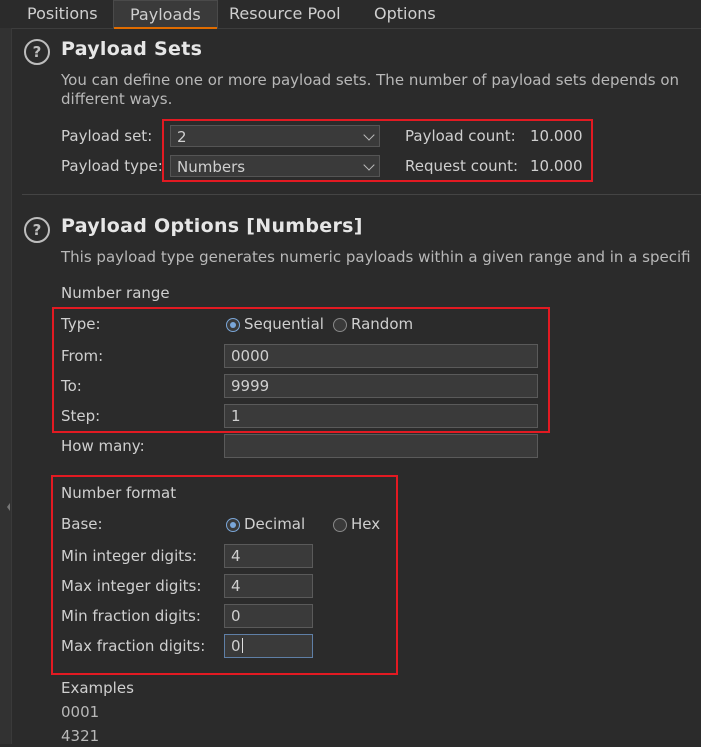 The width and height of the screenshot is (701, 747). Describe the element at coordinates (6, 386) in the screenshot. I see `side-splitter` at that location.